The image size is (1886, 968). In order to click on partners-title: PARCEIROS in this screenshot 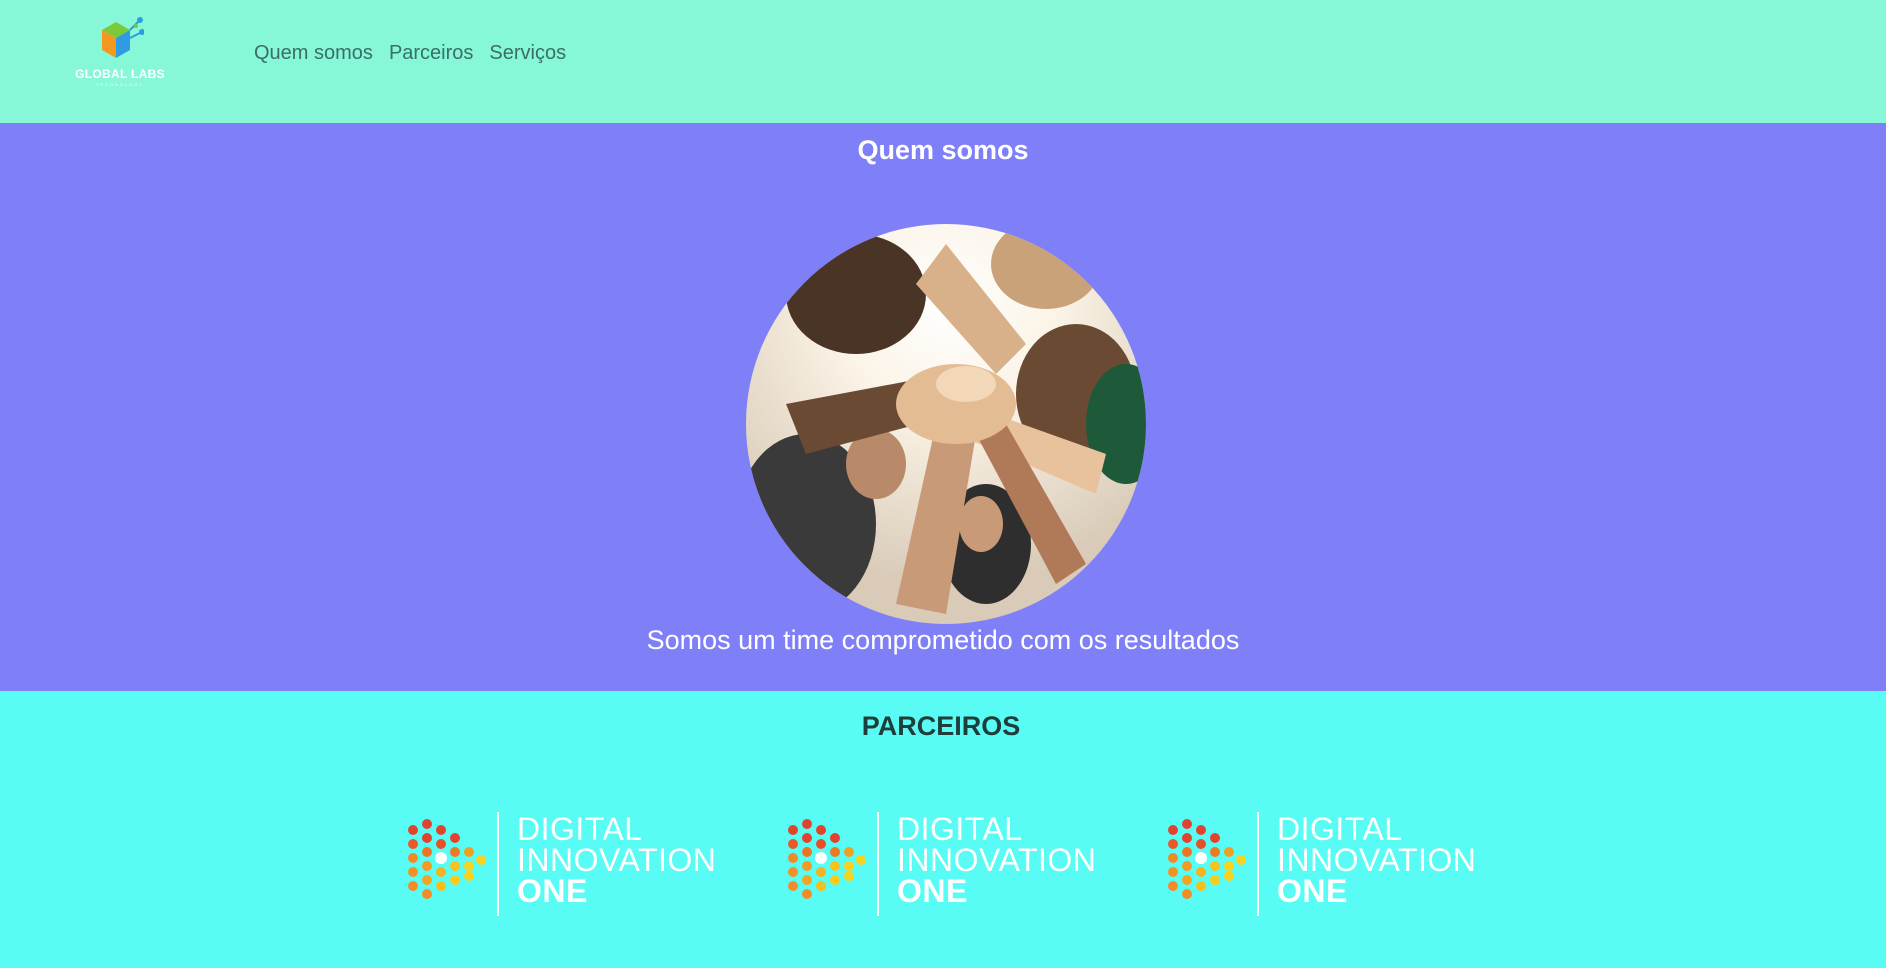, I will do `click(941, 726)`.